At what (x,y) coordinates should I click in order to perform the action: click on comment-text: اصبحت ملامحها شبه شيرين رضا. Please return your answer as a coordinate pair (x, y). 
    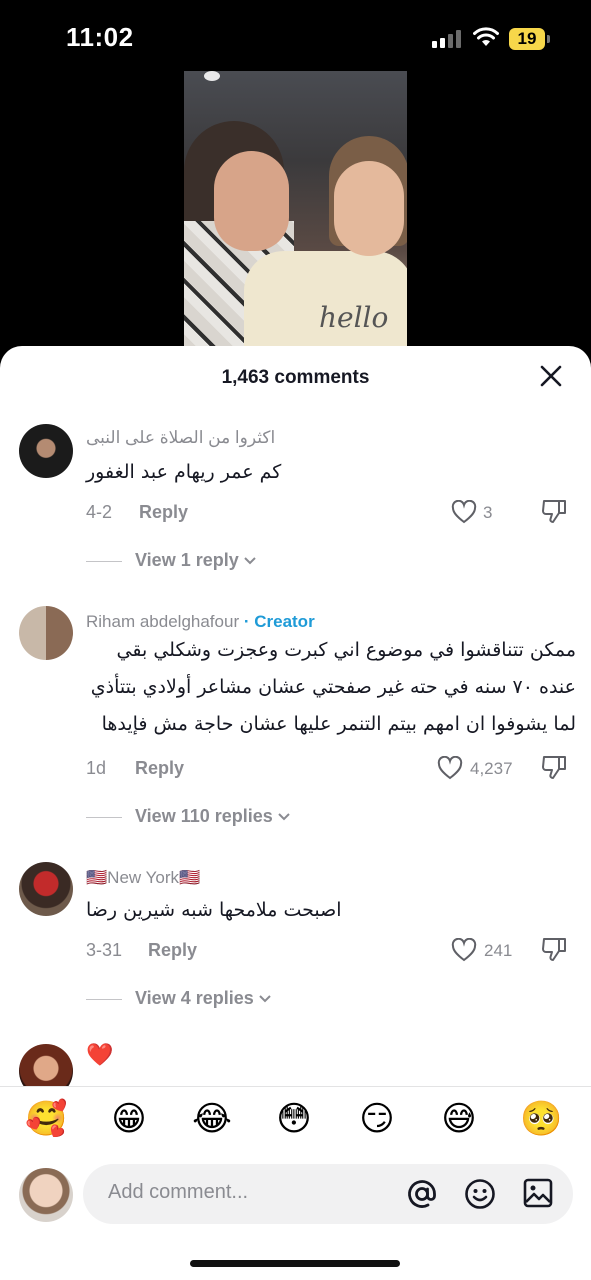
    Looking at the image, I should click on (214, 910).